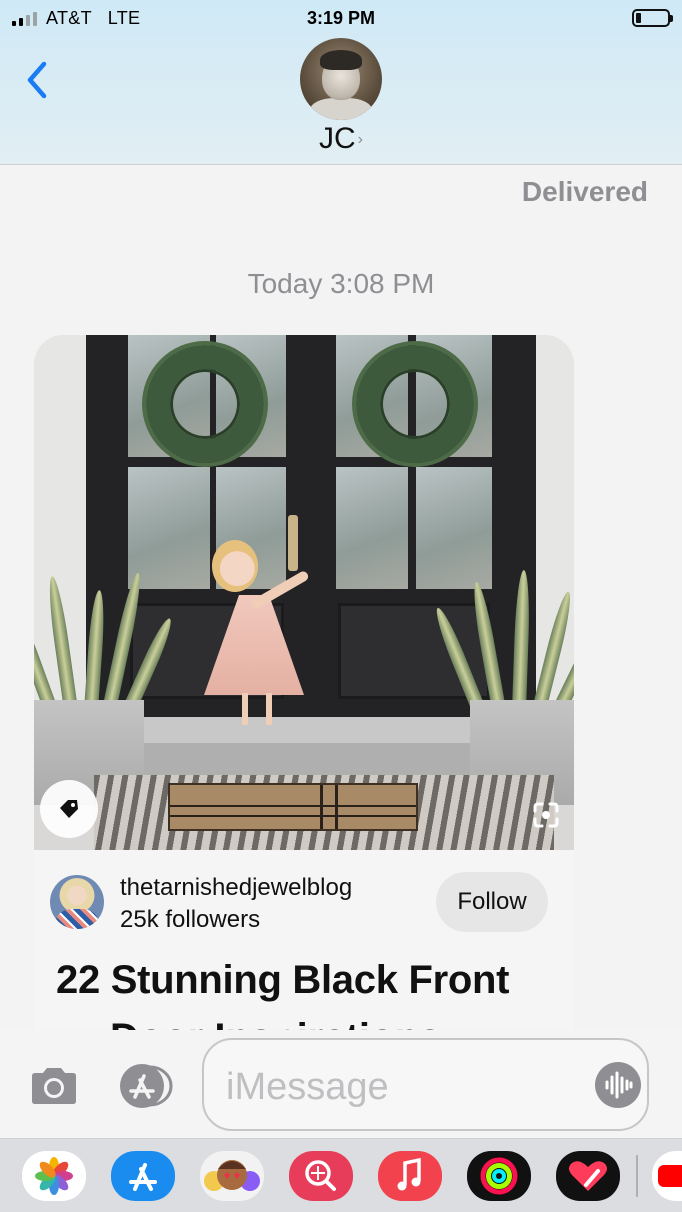 The height and width of the screenshot is (1212, 682). I want to click on contact-avatar, so click(341, 79).